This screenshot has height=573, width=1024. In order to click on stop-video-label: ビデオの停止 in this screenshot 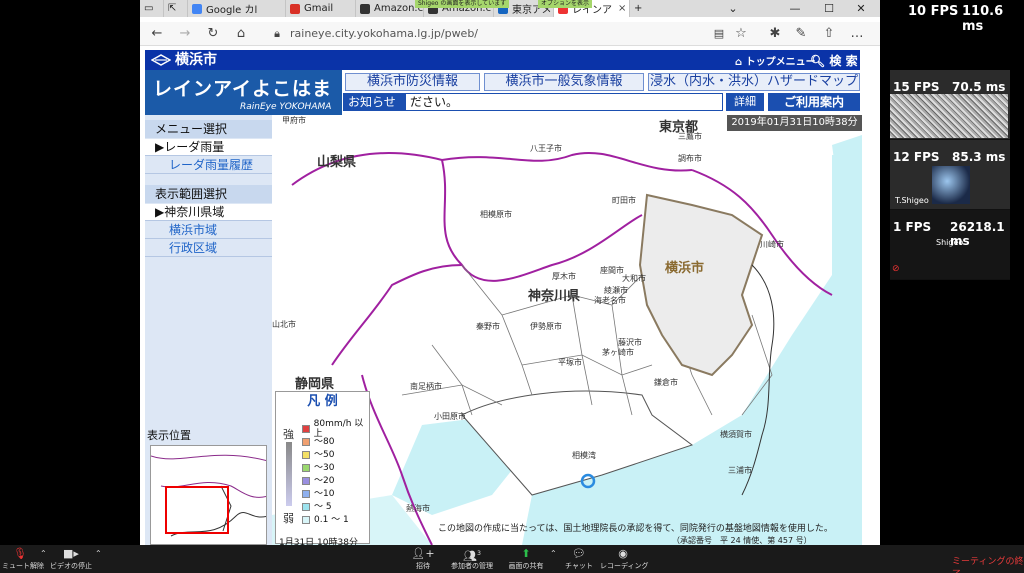, I will do `click(71, 566)`.